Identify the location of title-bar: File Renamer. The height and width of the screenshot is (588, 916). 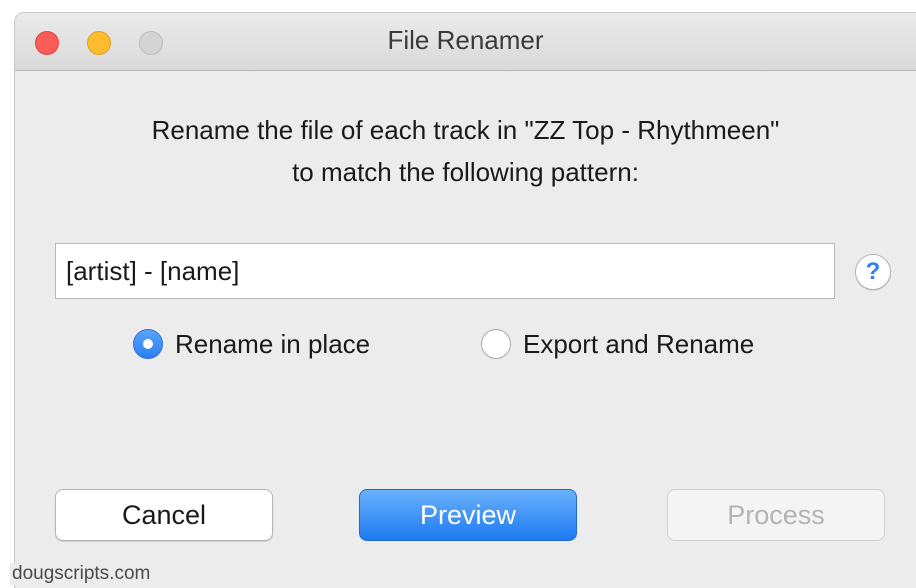
(465, 42).